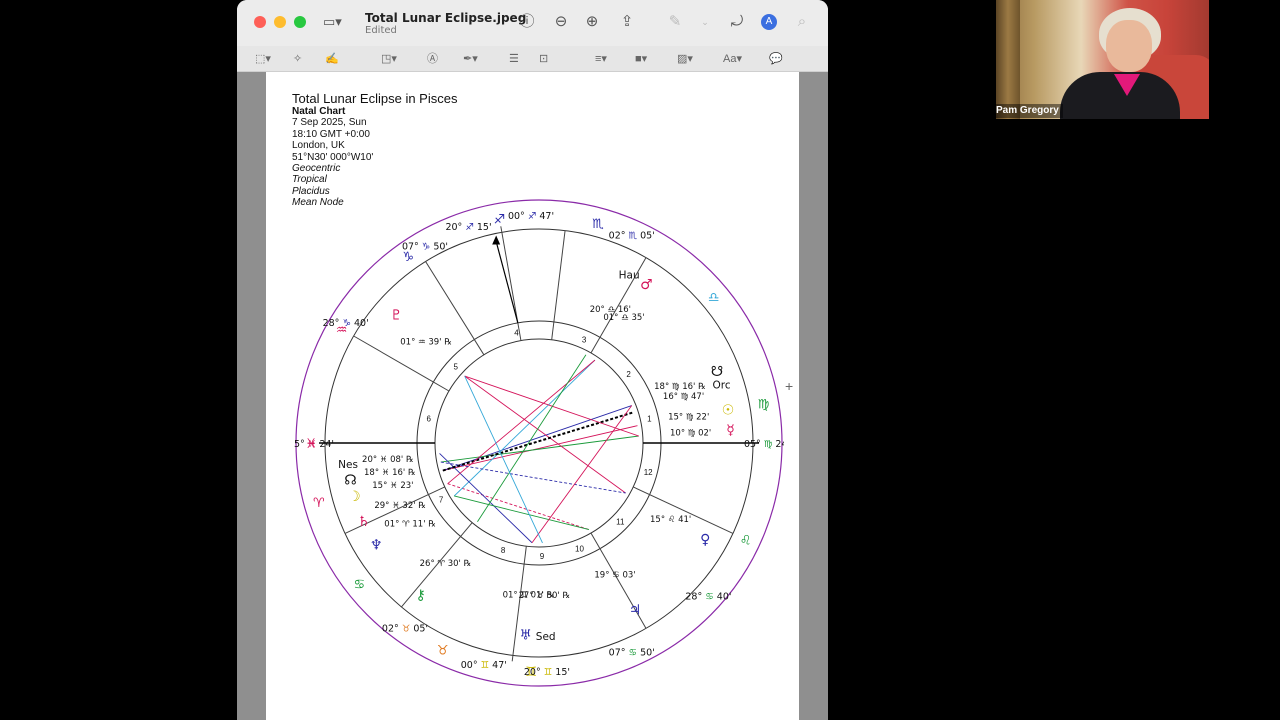 This screenshot has width=1280, height=720. Describe the element at coordinates (421, 595) in the screenshot. I see `planet-glyph: ⚷` at that location.